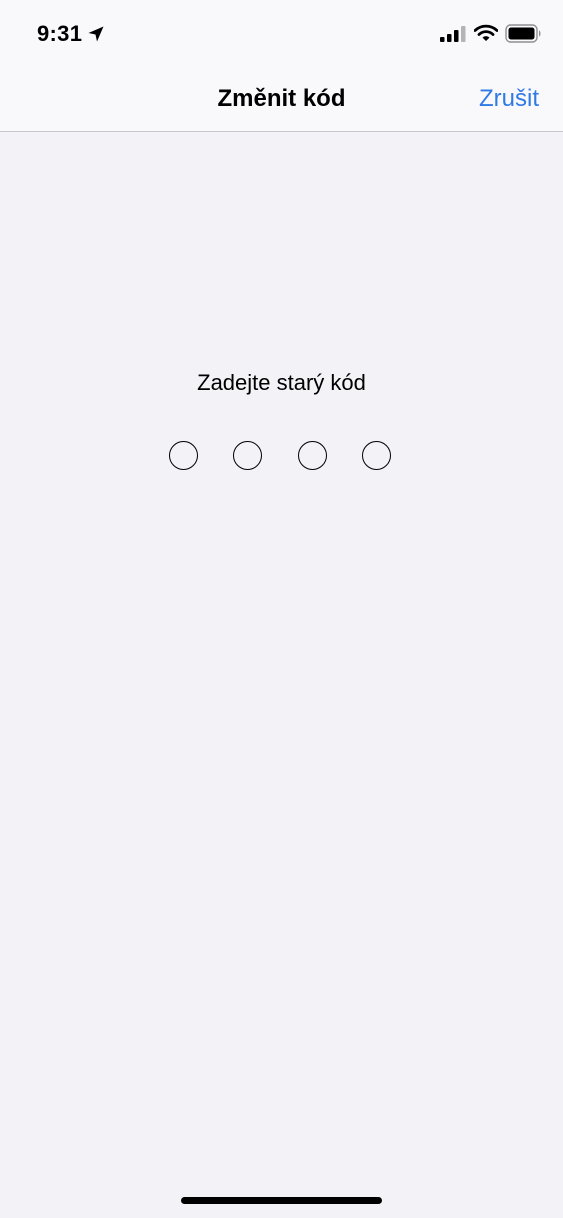 The height and width of the screenshot is (1218, 563). What do you see at coordinates (486, 32) in the screenshot?
I see `wifi-icon` at bounding box center [486, 32].